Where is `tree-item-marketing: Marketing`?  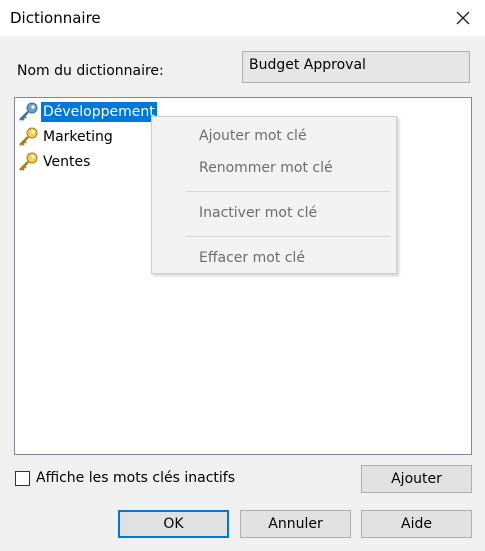
tree-item-marketing: Marketing is located at coordinates (65, 137).